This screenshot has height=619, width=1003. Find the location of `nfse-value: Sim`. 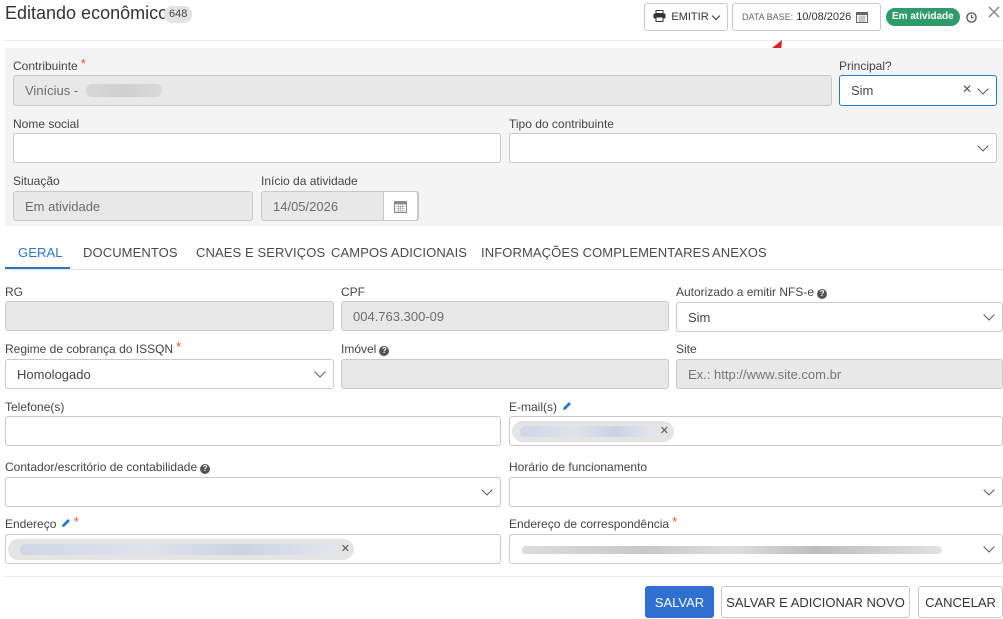

nfse-value: Sim is located at coordinates (699, 317).